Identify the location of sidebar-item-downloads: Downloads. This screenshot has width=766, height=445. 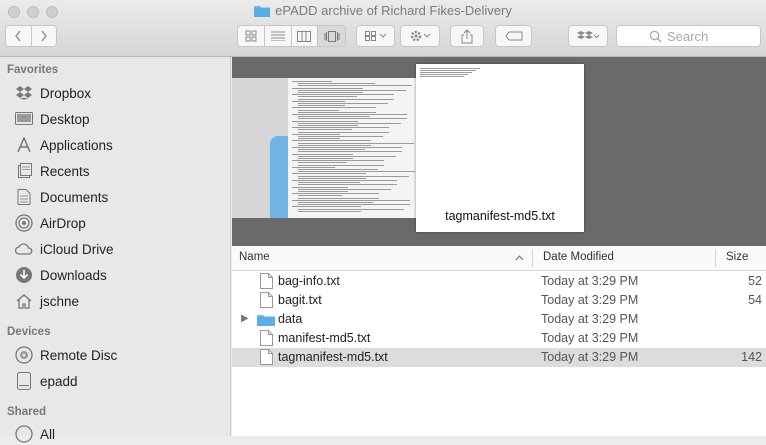
(60, 275).